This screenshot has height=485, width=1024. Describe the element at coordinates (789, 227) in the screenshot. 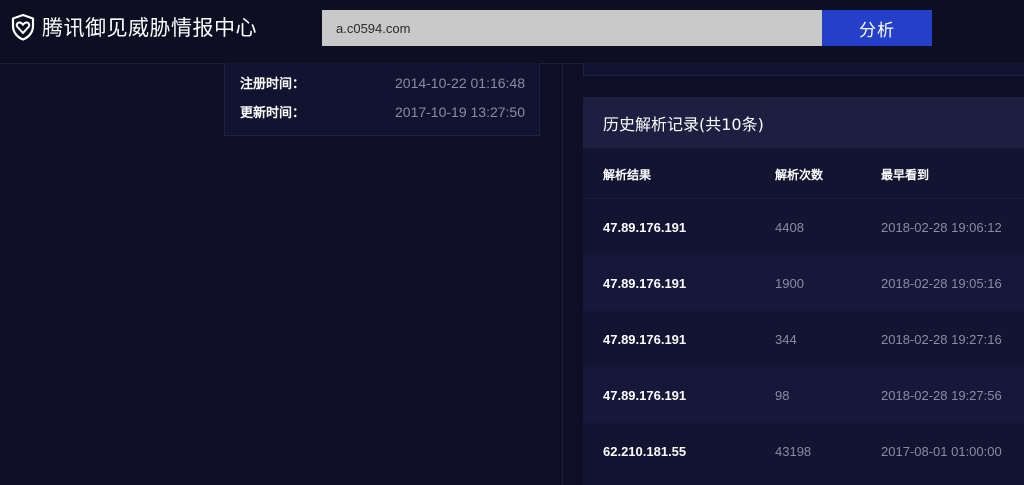

I see `row-count: 4408` at that location.